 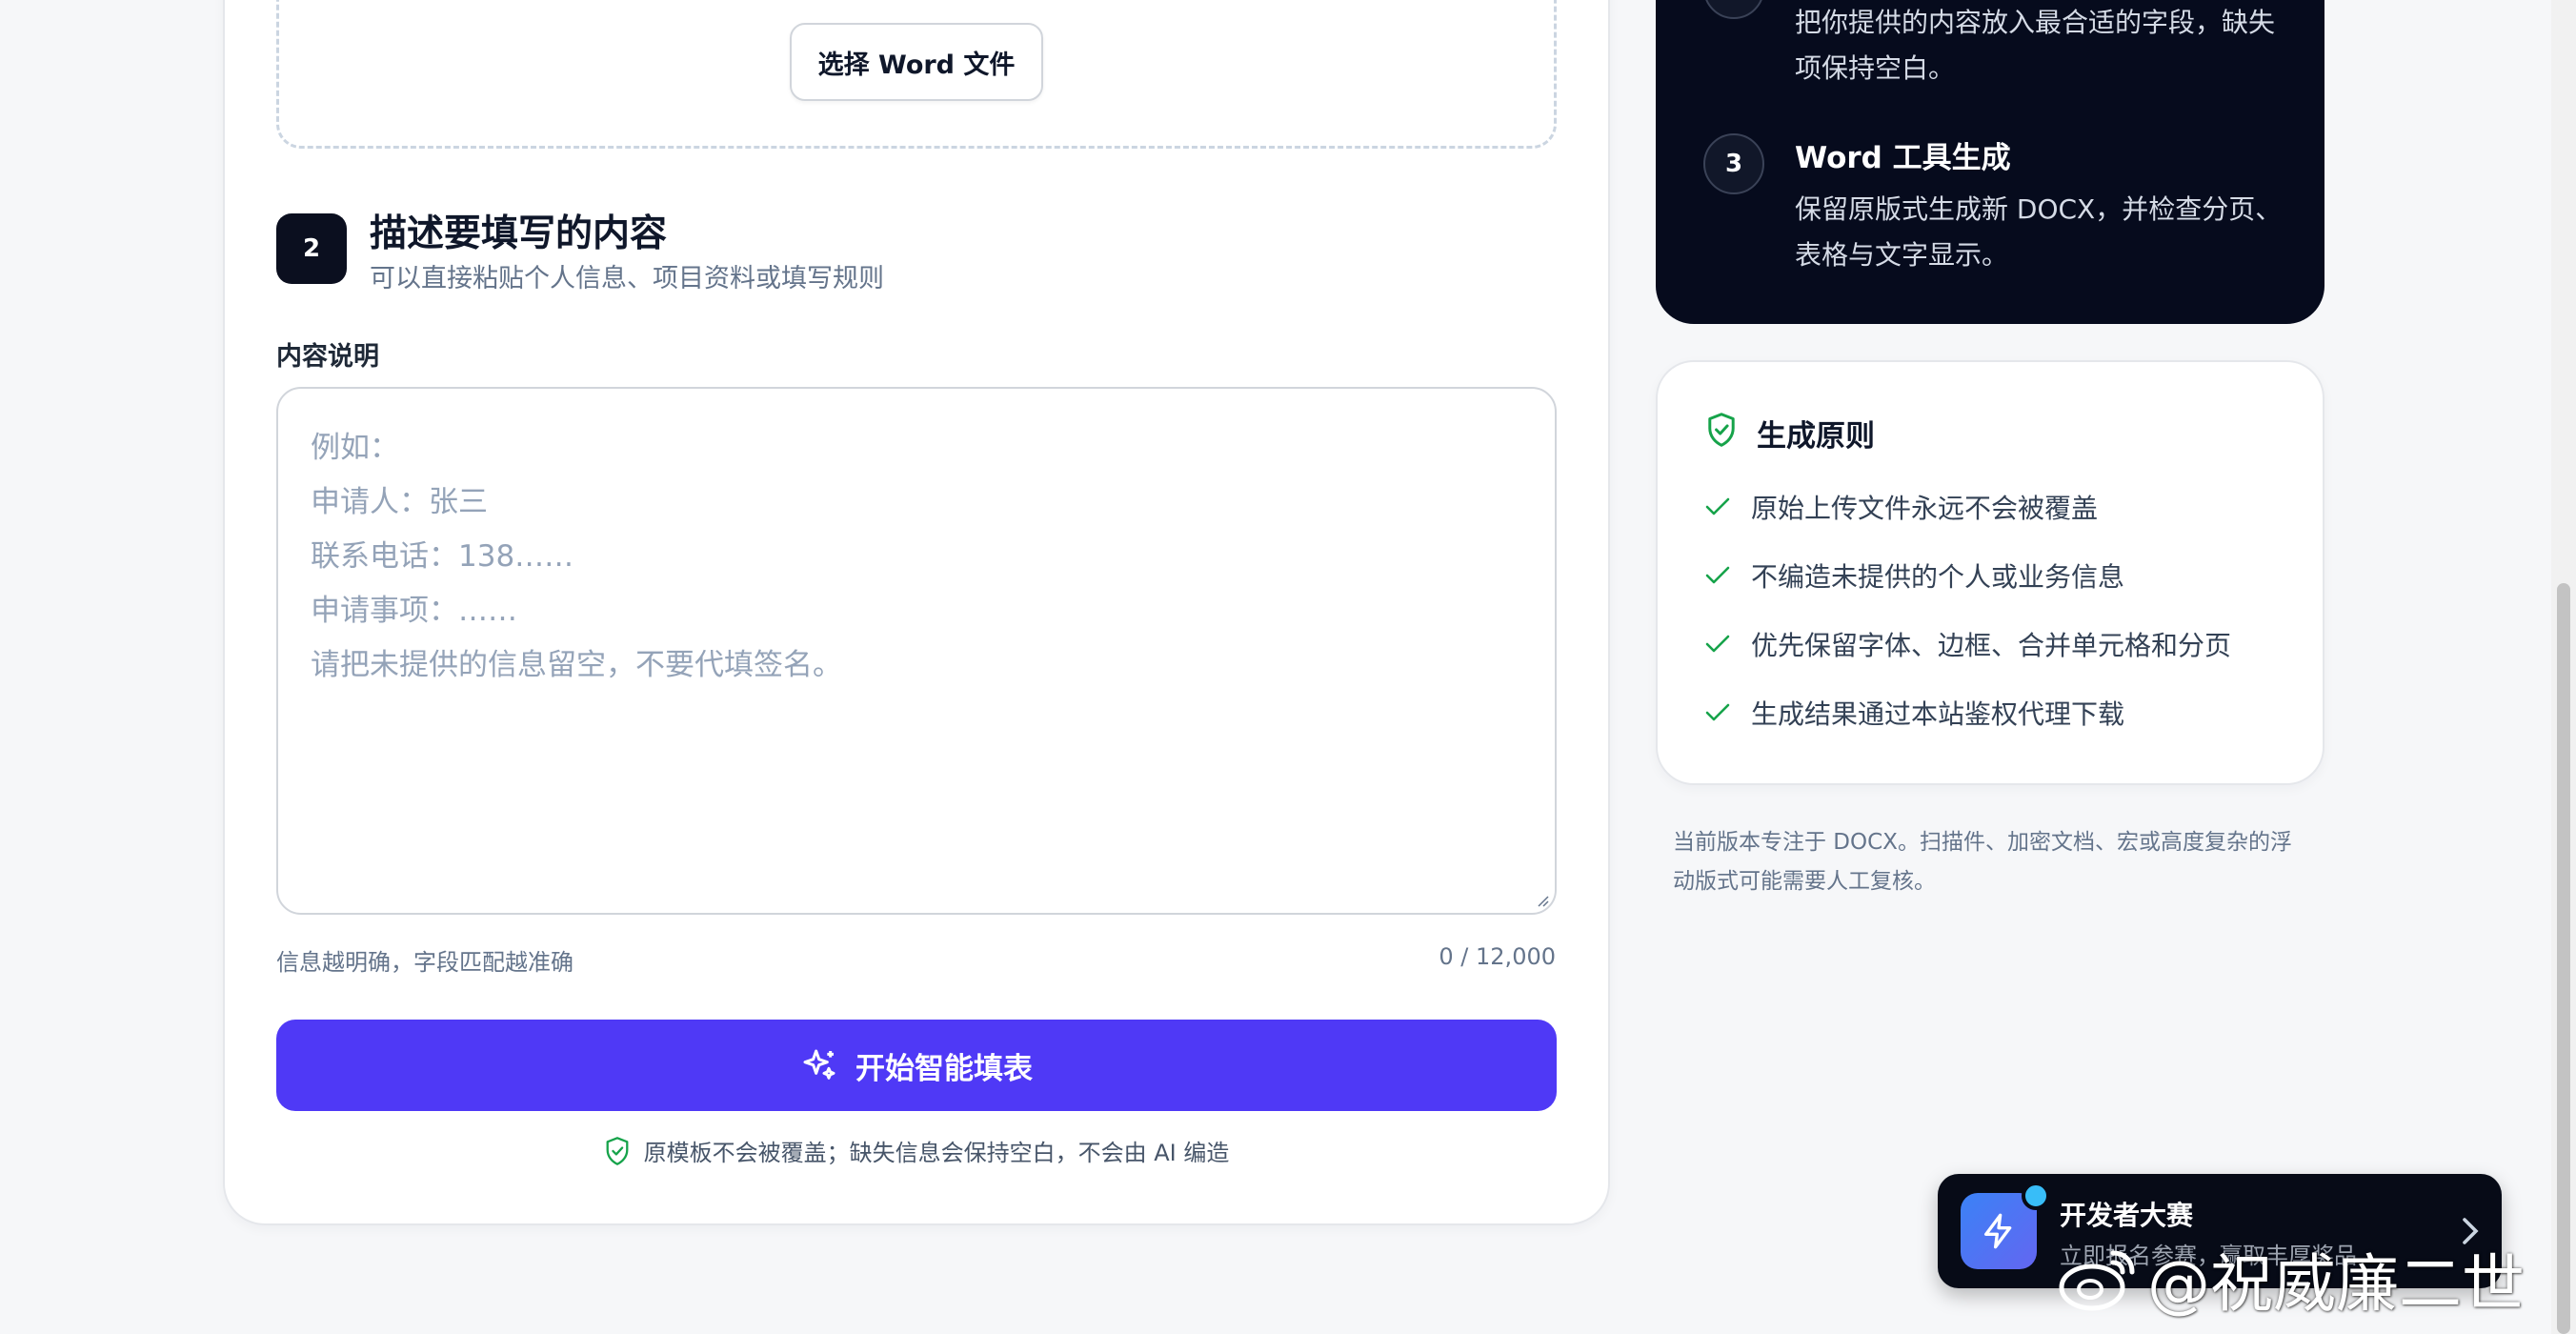 I want to click on principle-item: 生成结果通过本站鉴权代理下载, so click(x=1915, y=713).